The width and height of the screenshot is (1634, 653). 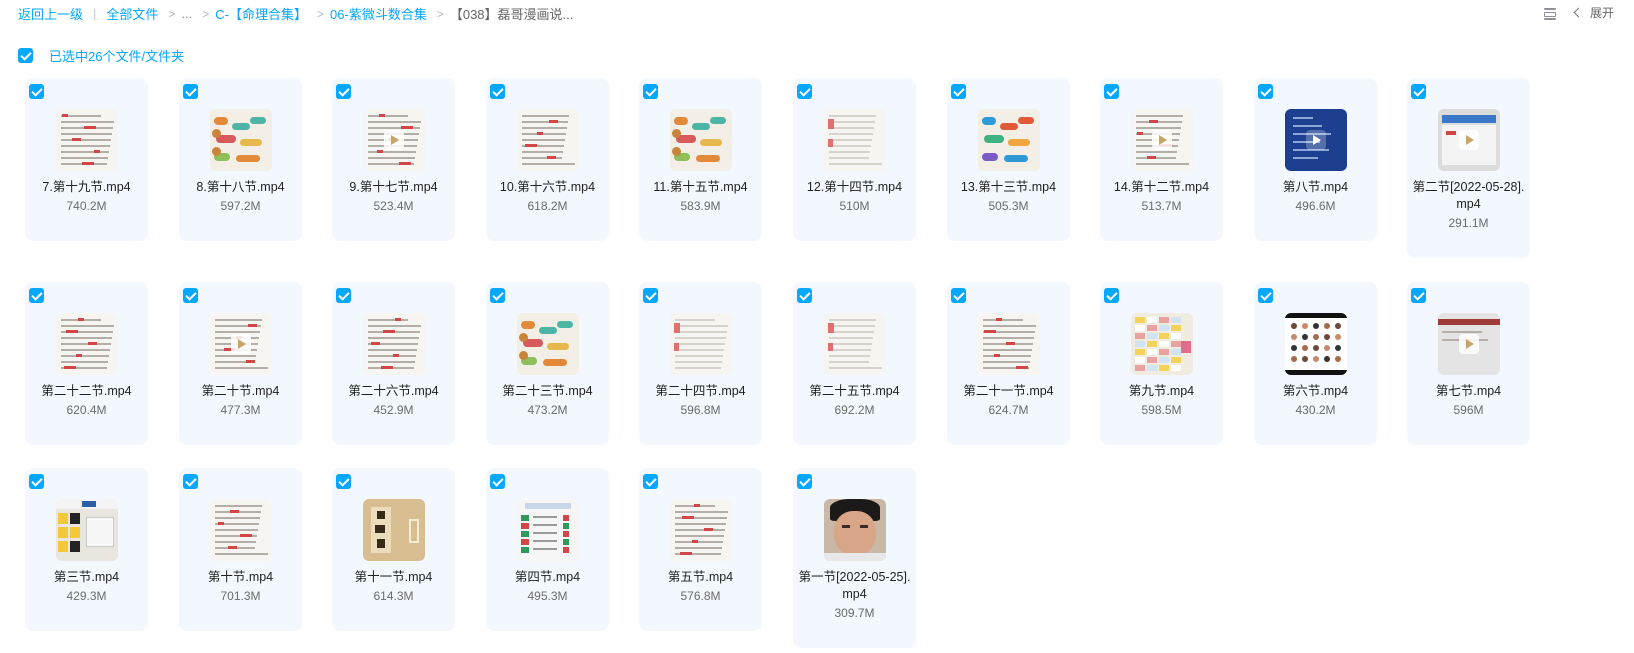 I want to click on file-card: 第二十五节.mp4 692.2M, so click(x=854, y=363).